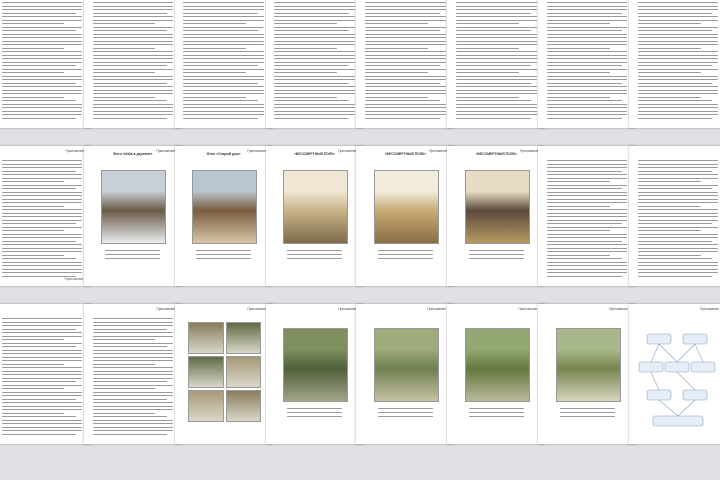 The height and width of the screenshot is (480, 720). I want to click on document-page: Приложение 6 «БЕССМЕРТНЫЙ ПОЛК», so click(496, 216).